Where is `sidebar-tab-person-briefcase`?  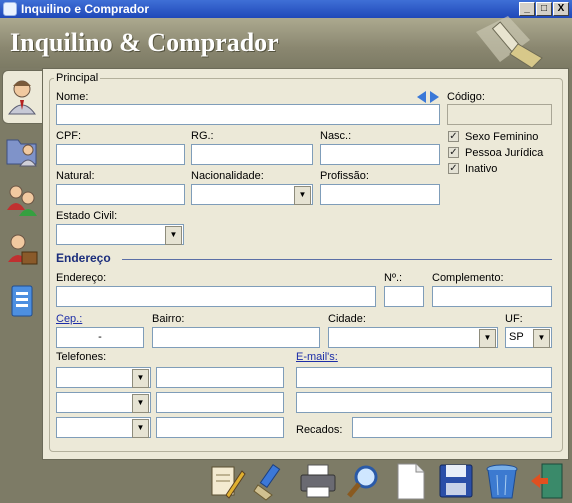
sidebar-tab-person-briefcase is located at coordinates (22, 250).